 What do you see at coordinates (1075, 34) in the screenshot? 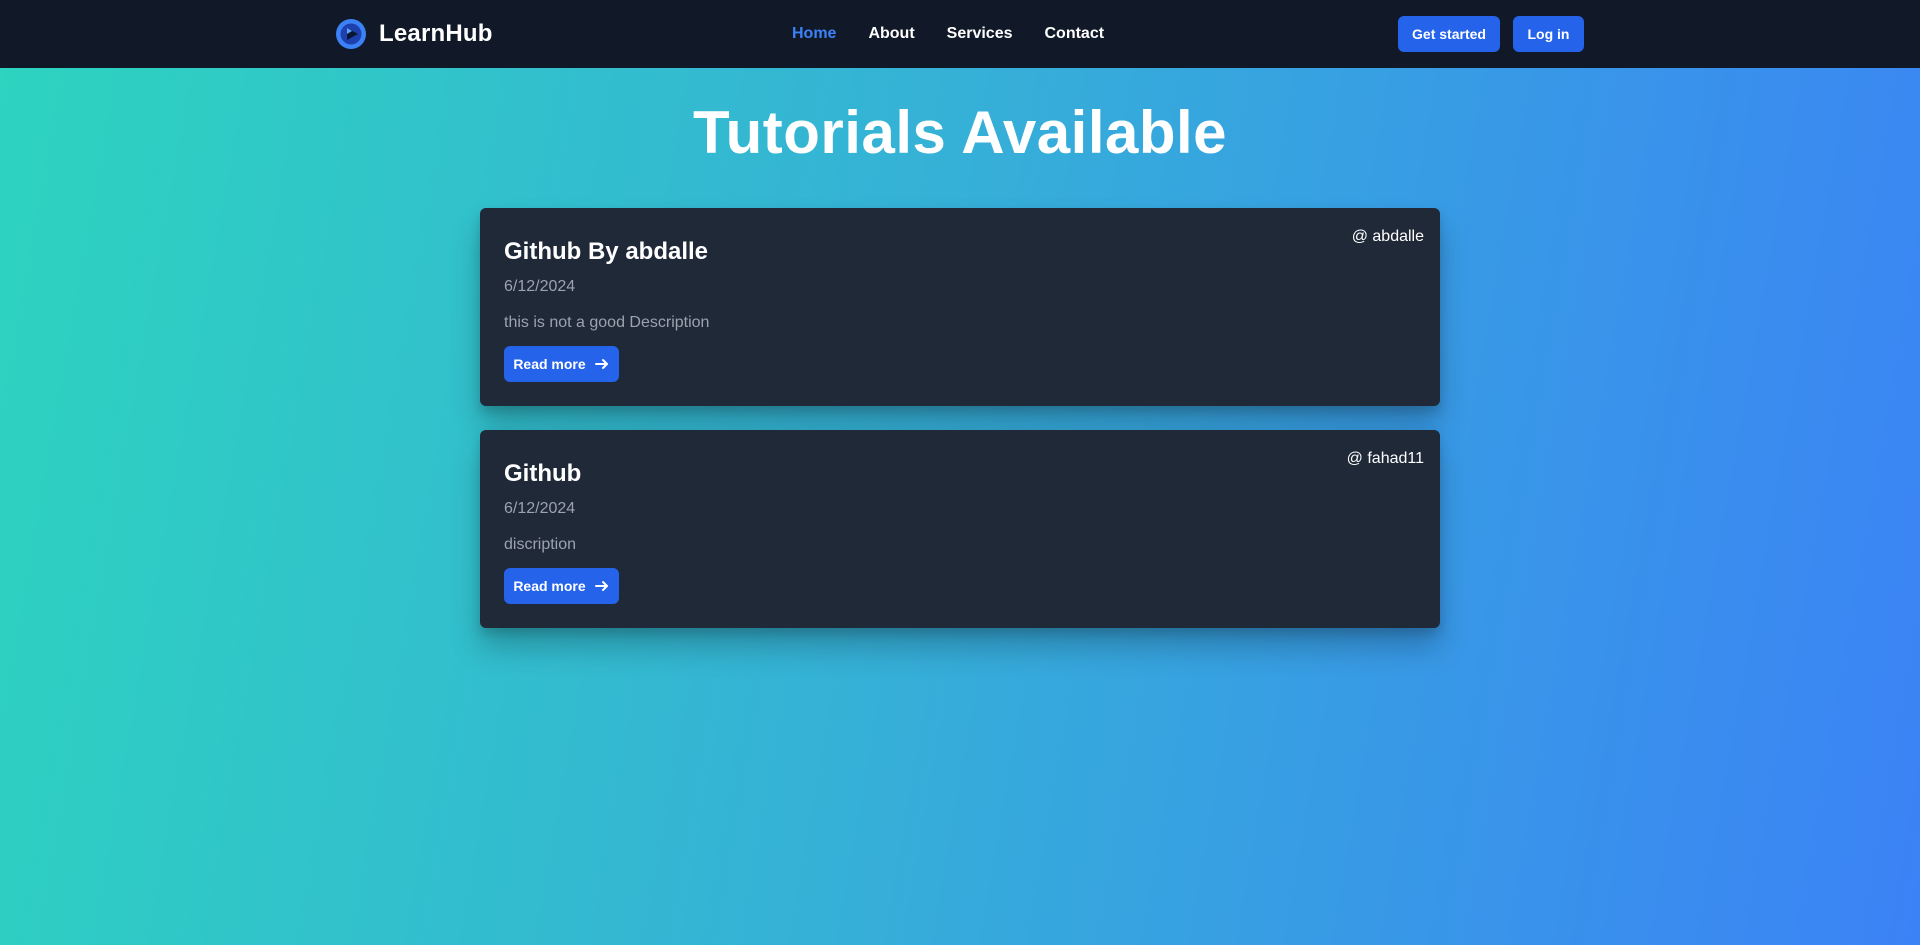
I see `nav-link-contact: Contact` at bounding box center [1075, 34].